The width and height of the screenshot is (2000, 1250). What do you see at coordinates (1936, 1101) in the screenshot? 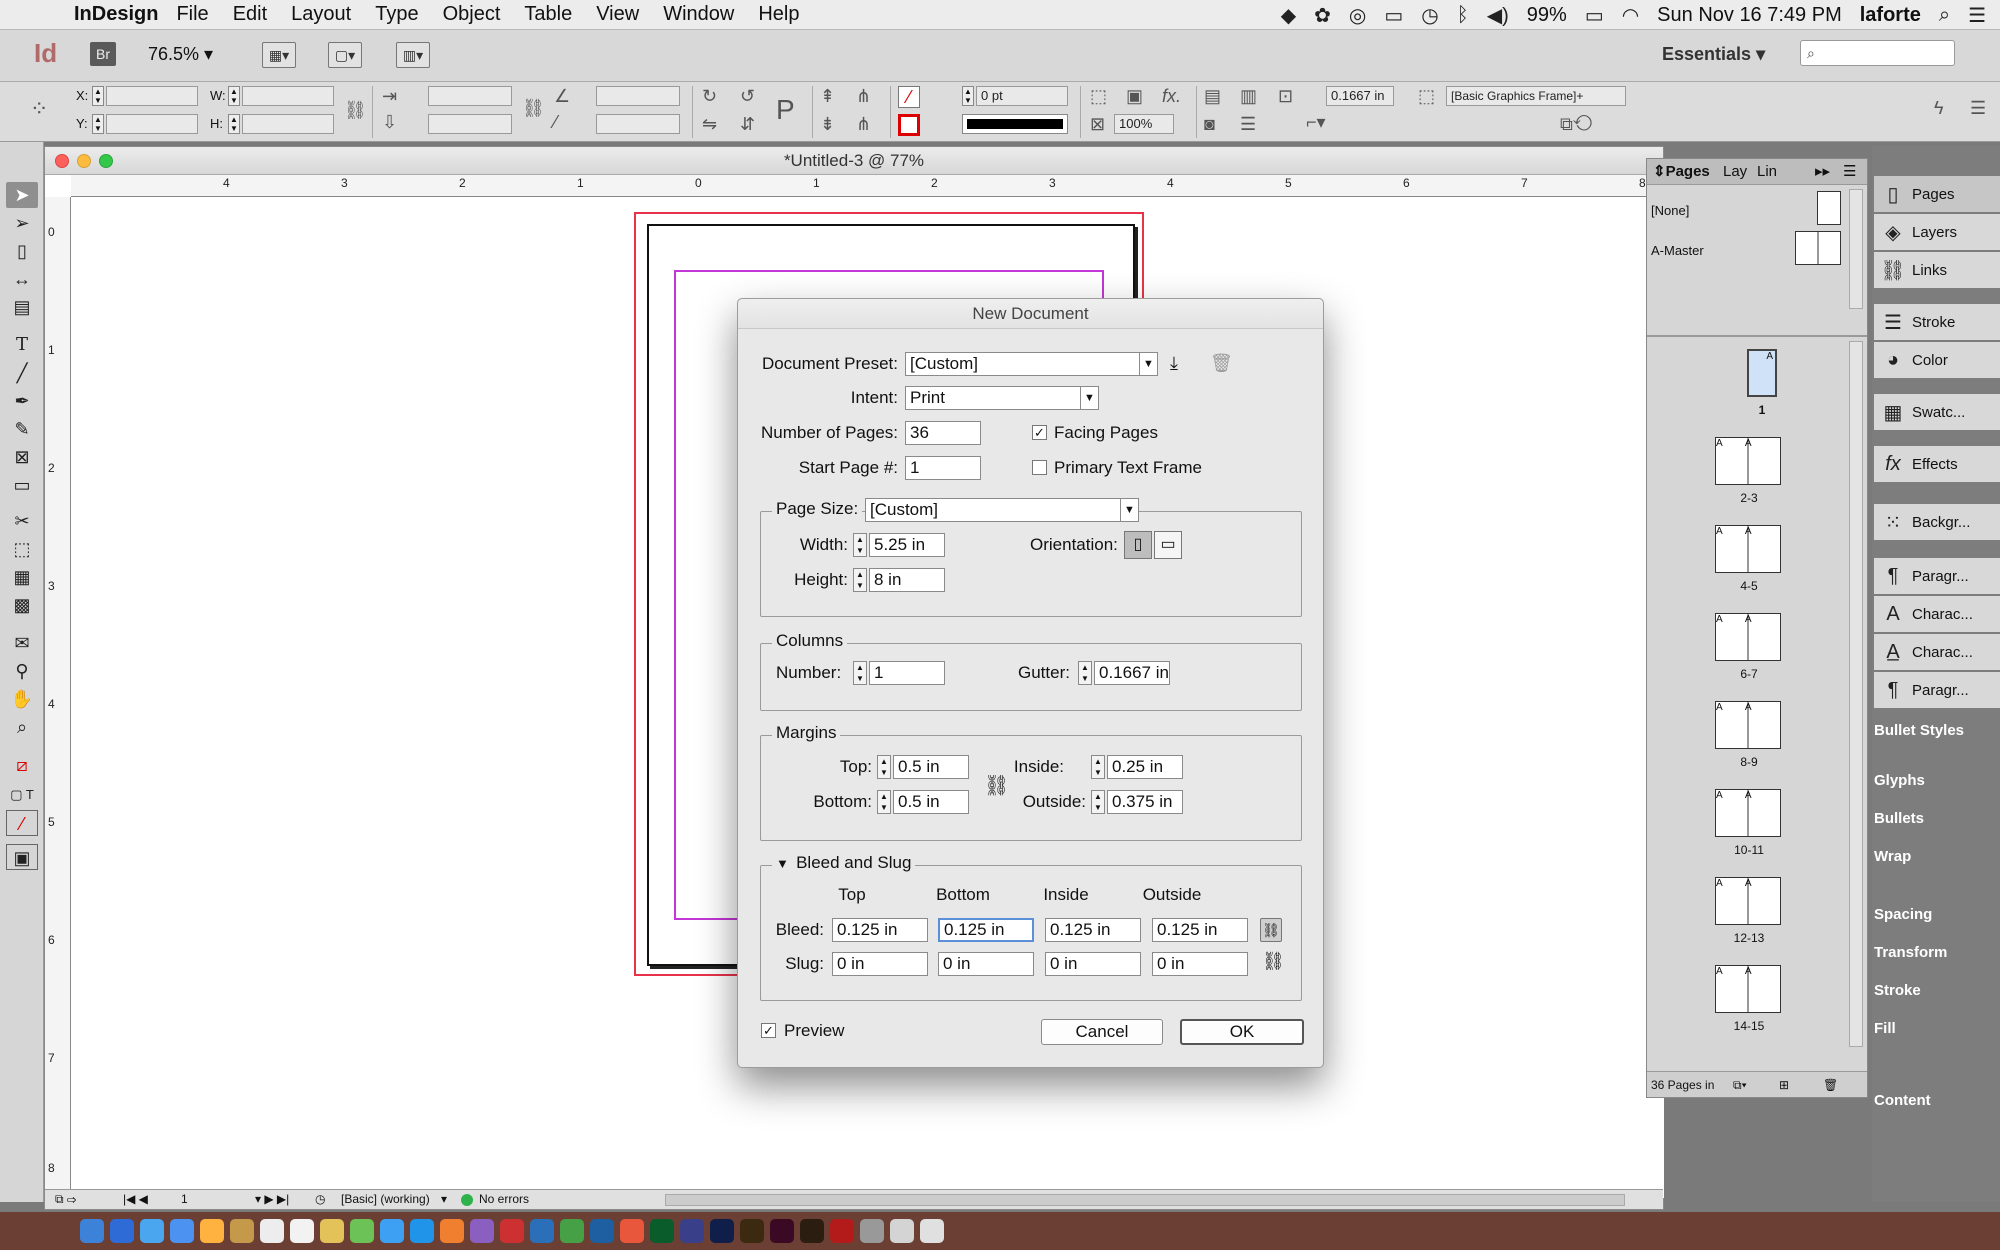
I see `panel-content: Content` at bounding box center [1936, 1101].